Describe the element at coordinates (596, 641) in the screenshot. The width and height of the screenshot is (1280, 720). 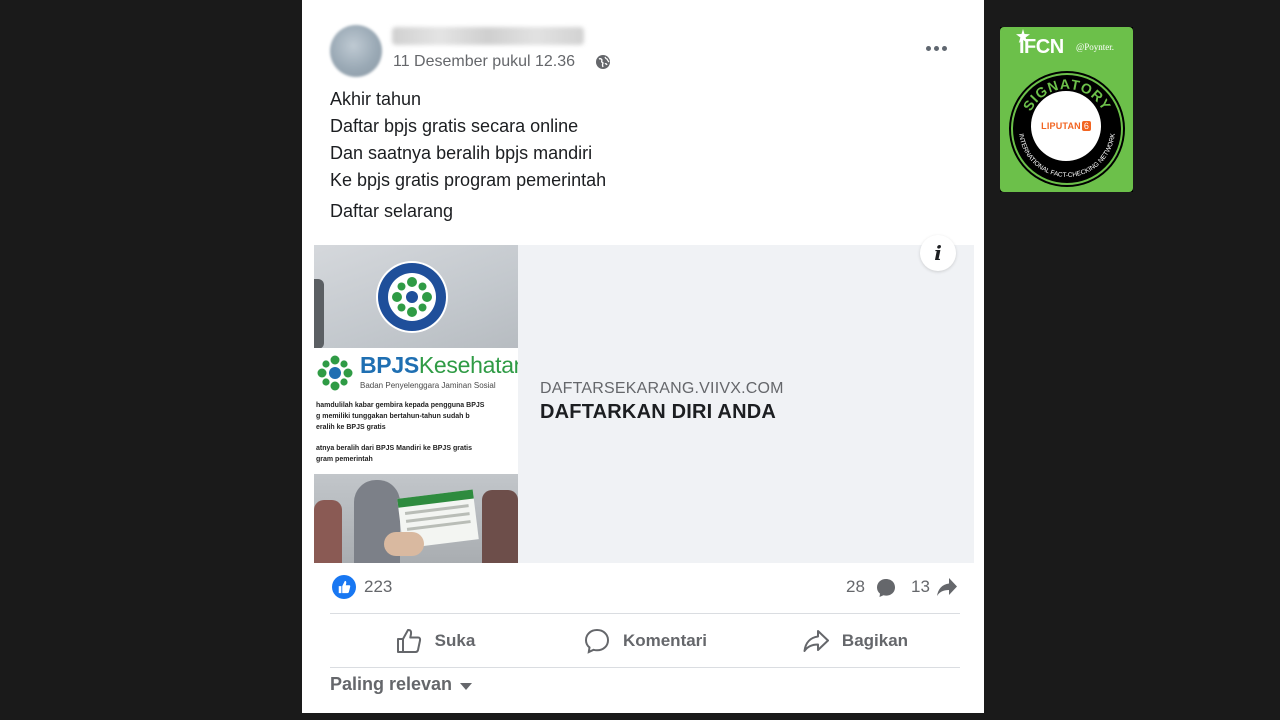
I see `comment-icon` at that location.